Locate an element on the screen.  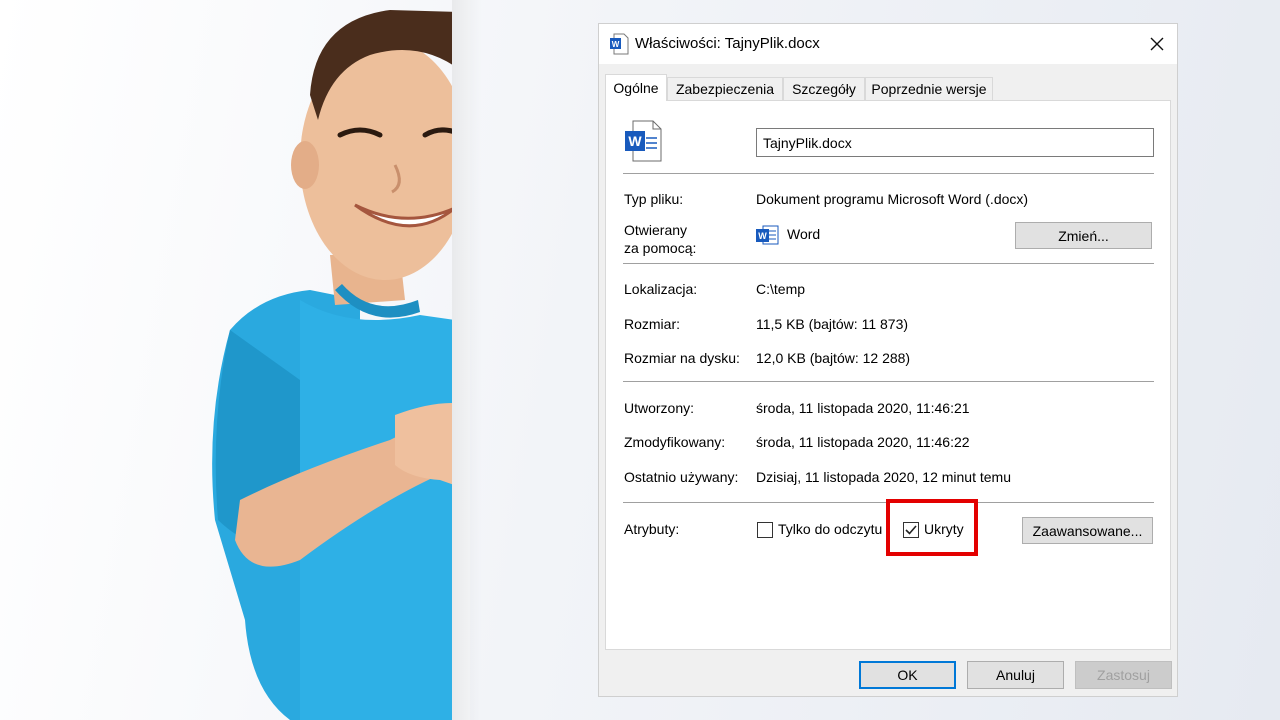
title-bar: W Właściwości: TajnyPlik.docx is located at coordinates (888, 44).